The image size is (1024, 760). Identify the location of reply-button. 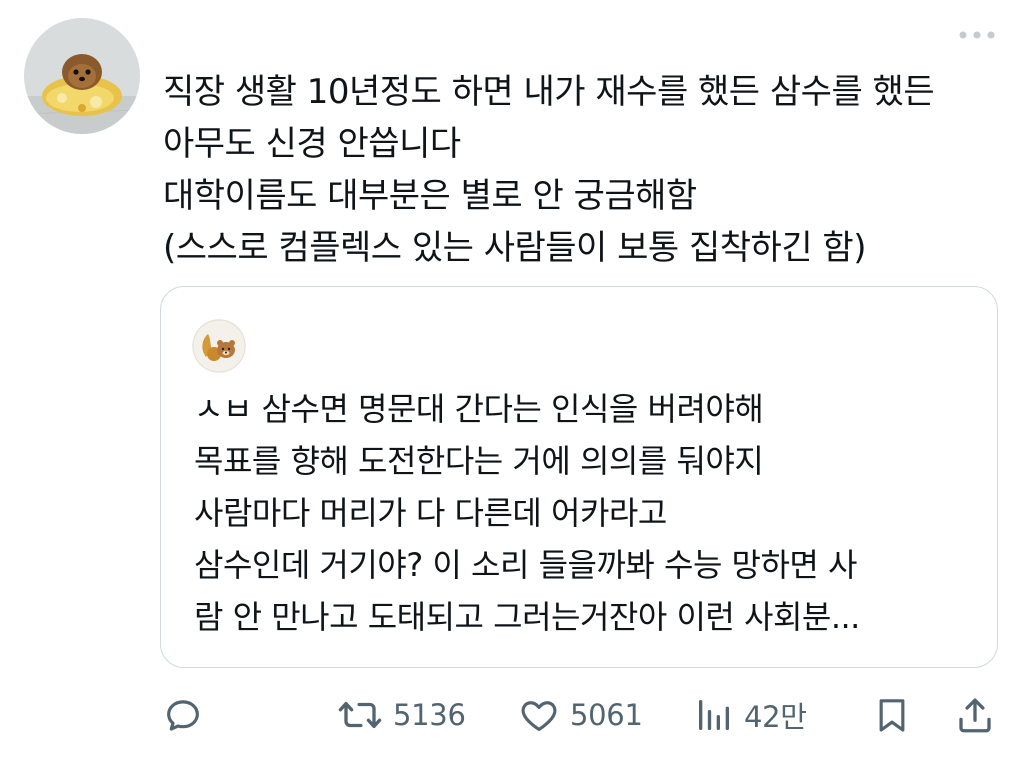
(183, 715).